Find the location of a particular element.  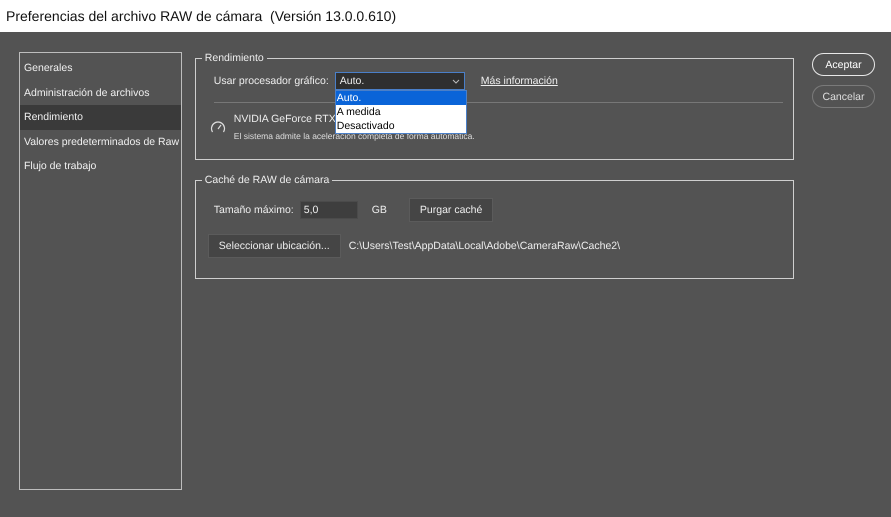

gpu-name: NVIDIA GeForce RTX is located at coordinates (285, 119).